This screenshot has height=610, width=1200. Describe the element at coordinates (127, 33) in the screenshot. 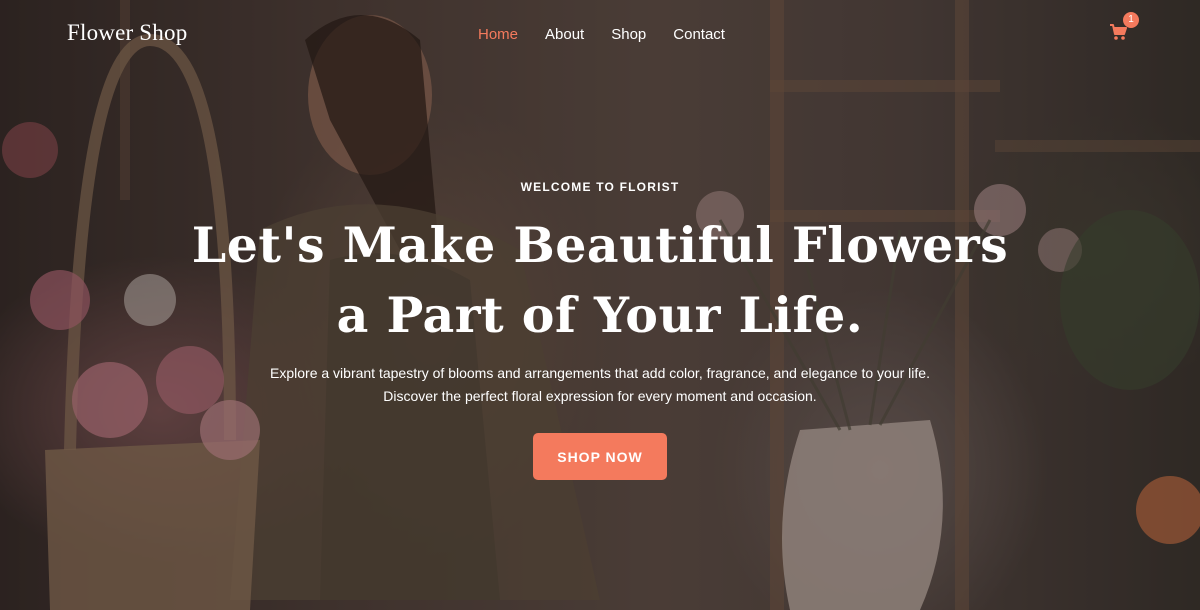

I see `brand-logo: Flower Shop` at that location.